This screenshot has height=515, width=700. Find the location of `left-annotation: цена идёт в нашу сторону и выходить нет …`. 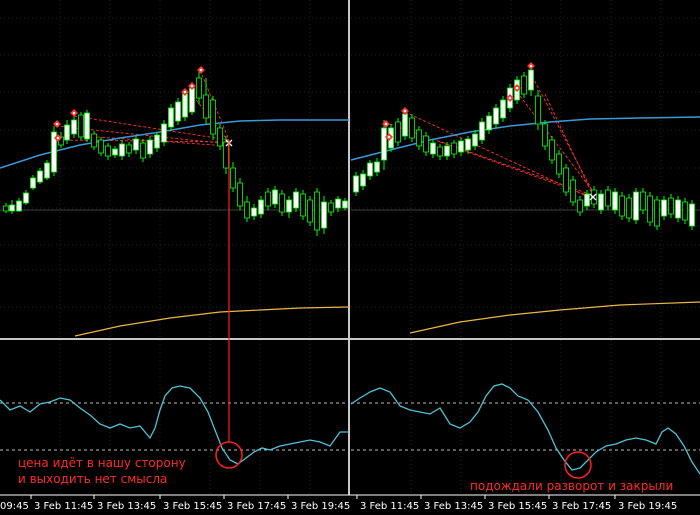

left-annotation: цена идёт в нашу сторону и выходить нет … is located at coordinates (102, 471).